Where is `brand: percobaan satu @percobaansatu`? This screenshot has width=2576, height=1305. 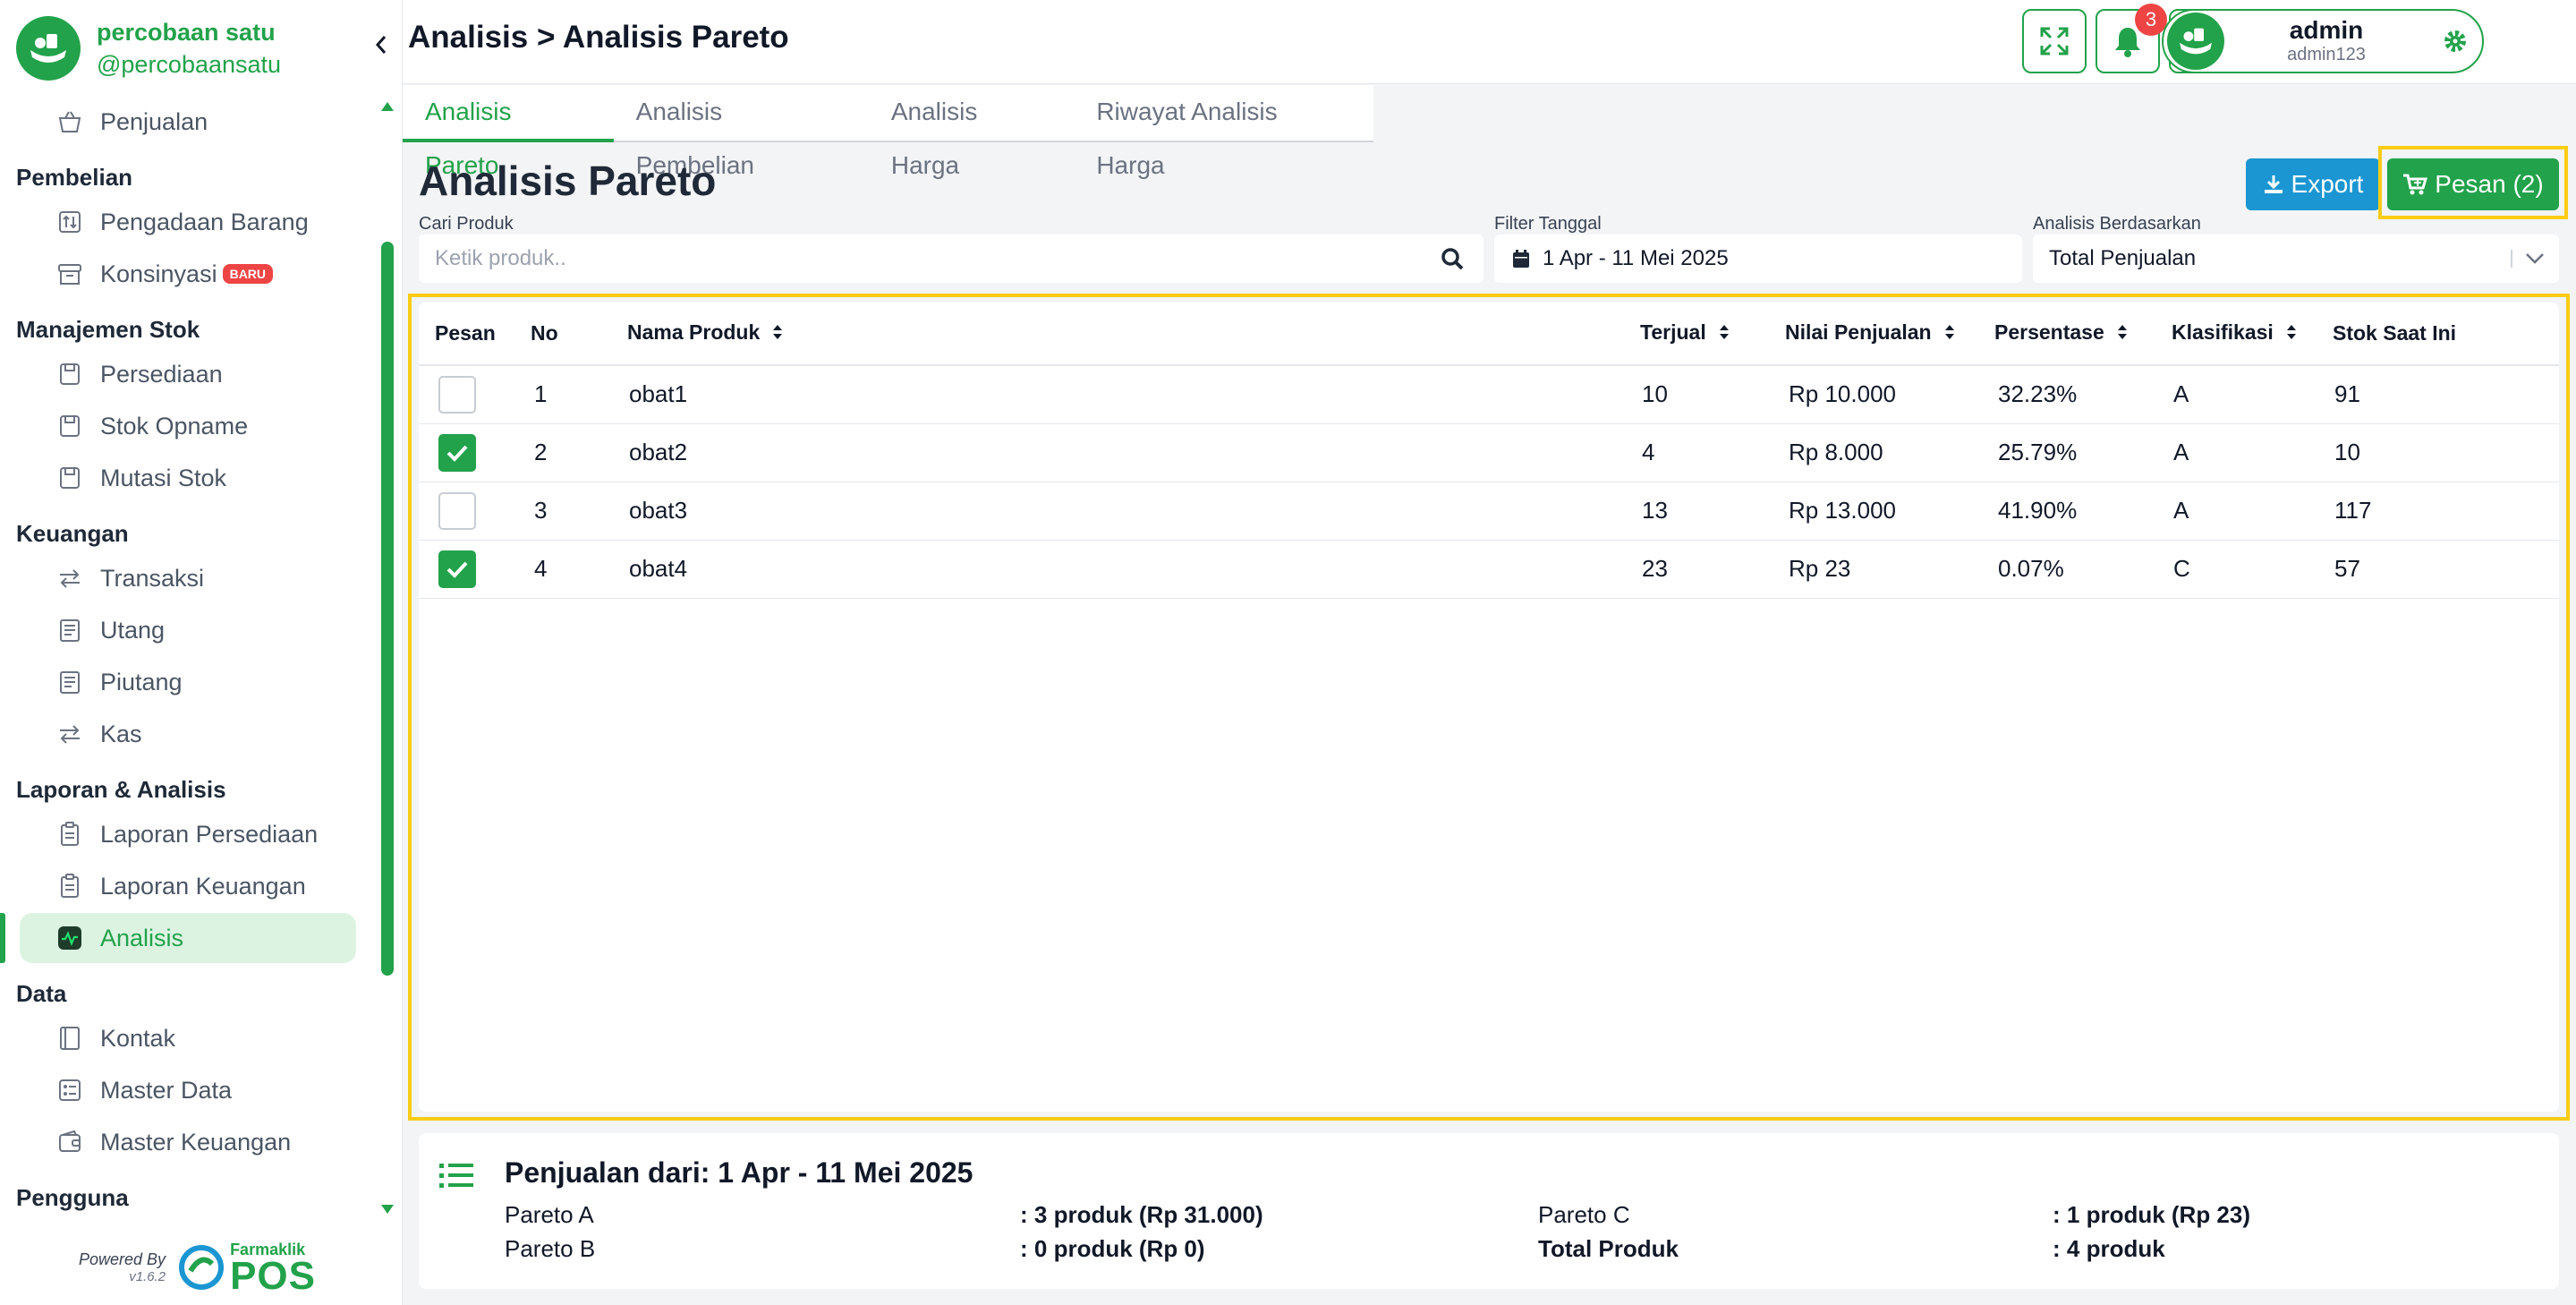
brand: percobaan satu @percobaansatu is located at coordinates (148, 48).